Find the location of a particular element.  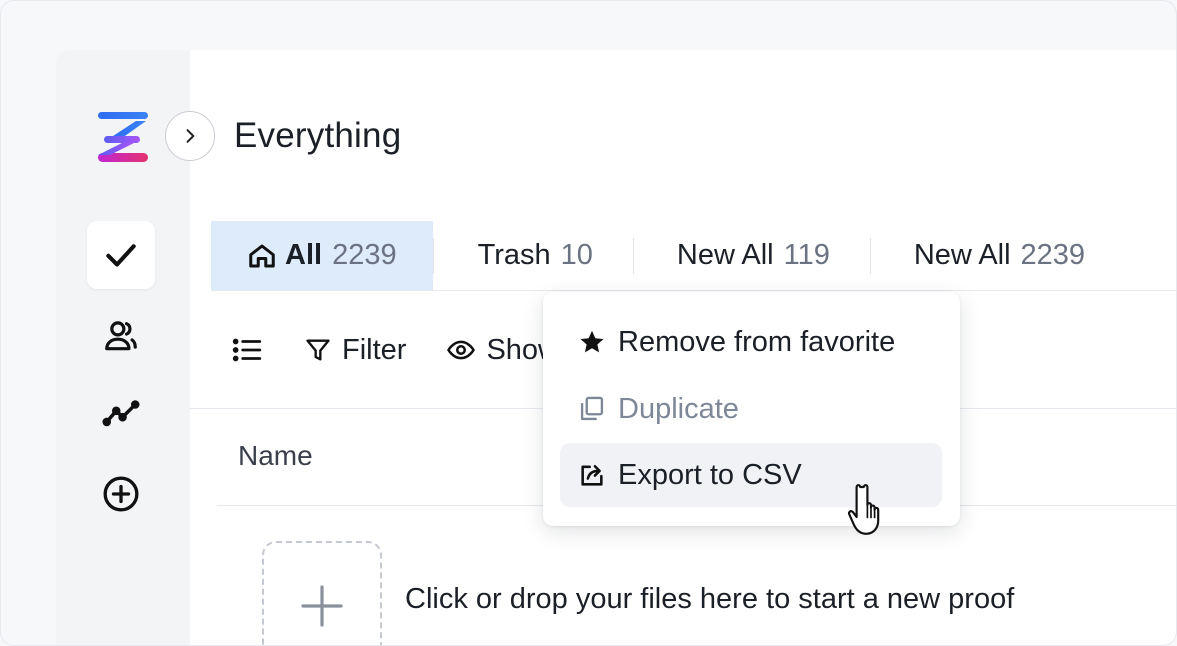

plus-icon is located at coordinates (322, 606).